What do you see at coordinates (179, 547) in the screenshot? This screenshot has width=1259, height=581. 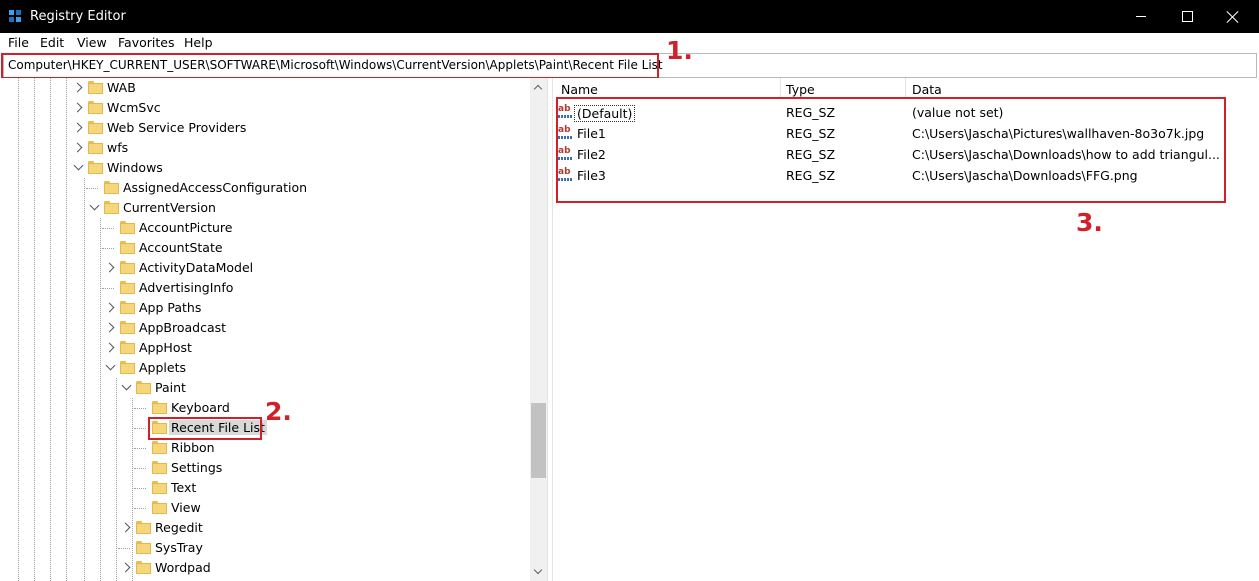 I see `tree-node-label: SysTray` at bounding box center [179, 547].